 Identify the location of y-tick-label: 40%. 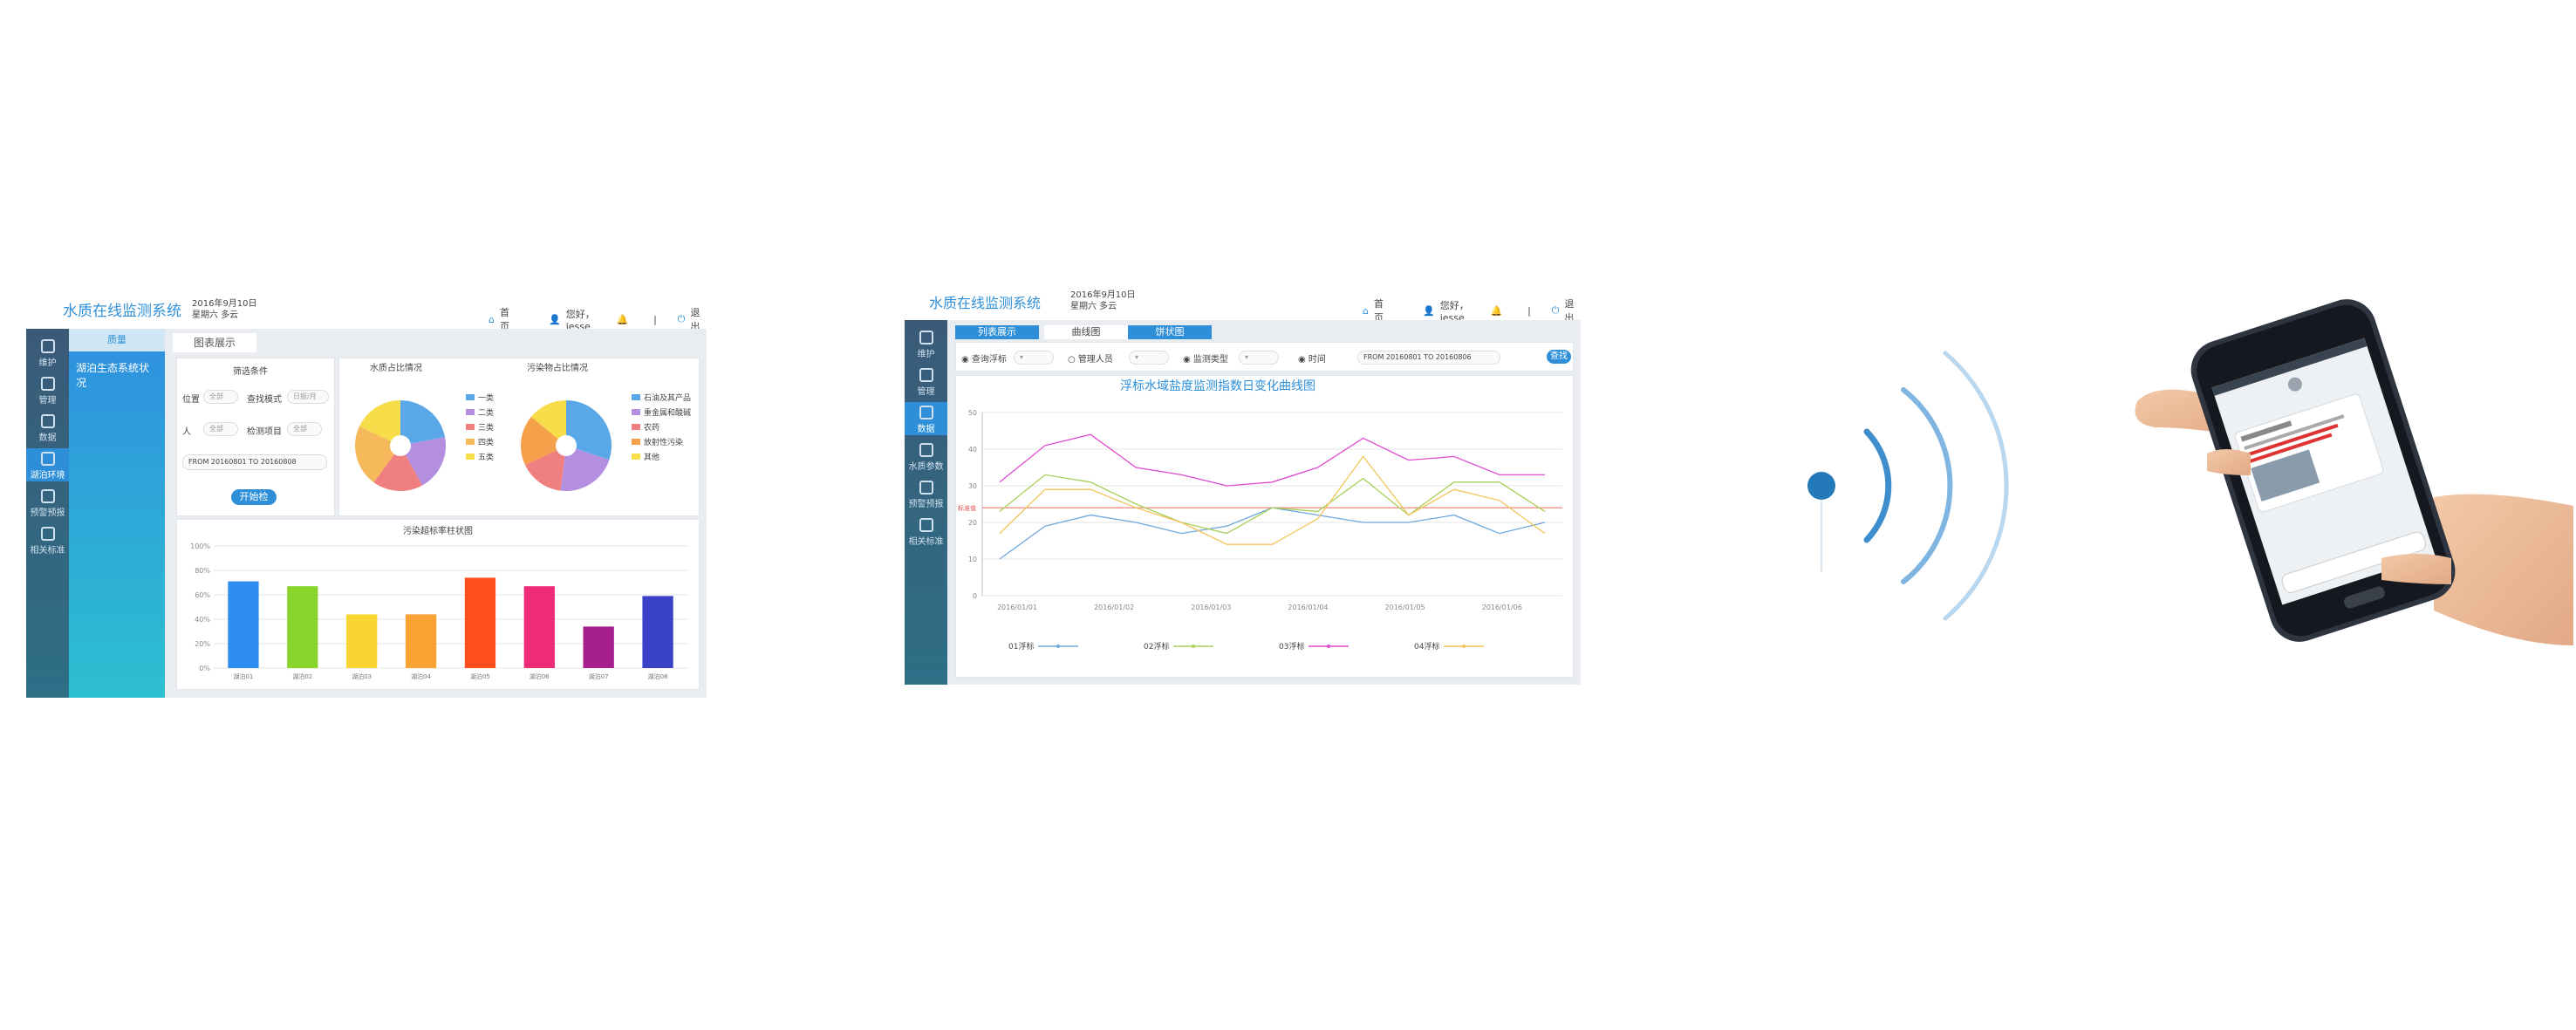
(202, 620).